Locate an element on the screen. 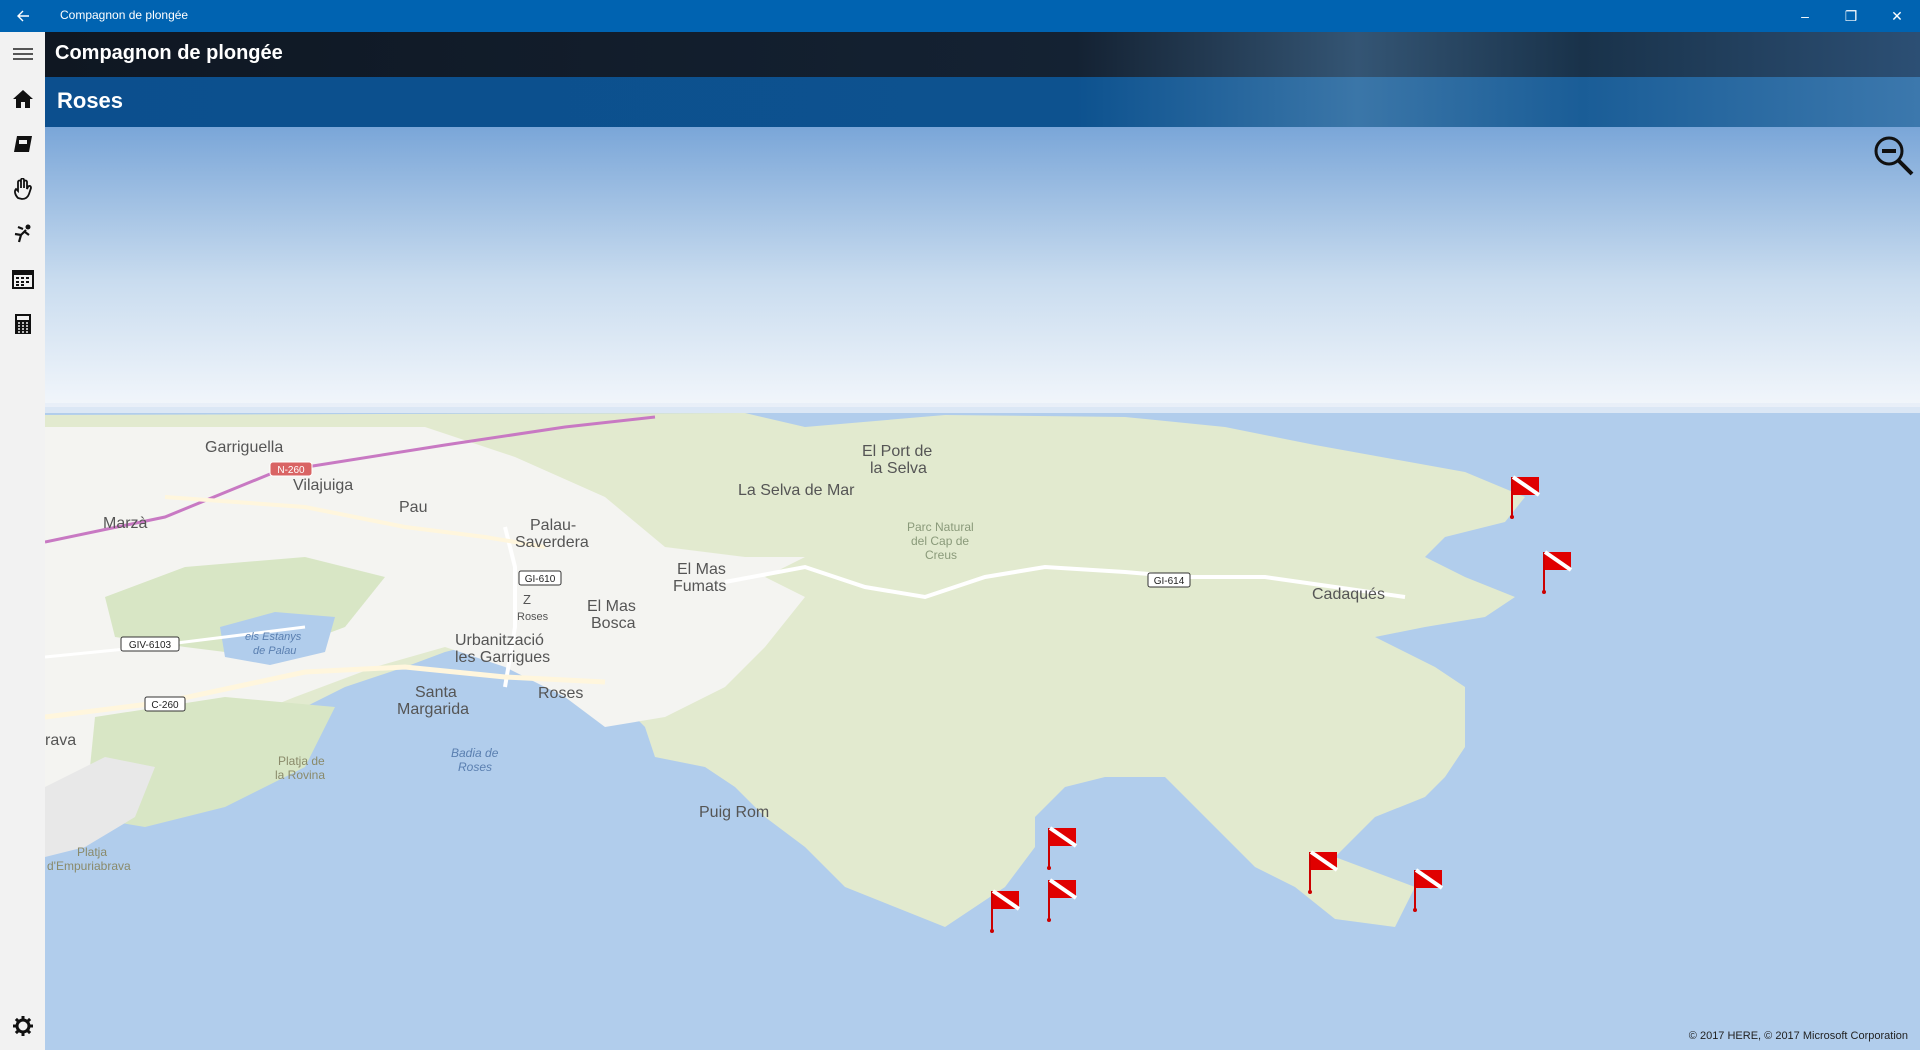 The height and width of the screenshot is (1050, 1920). svg-text: GIV-6103 is located at coordinates (150, 645).